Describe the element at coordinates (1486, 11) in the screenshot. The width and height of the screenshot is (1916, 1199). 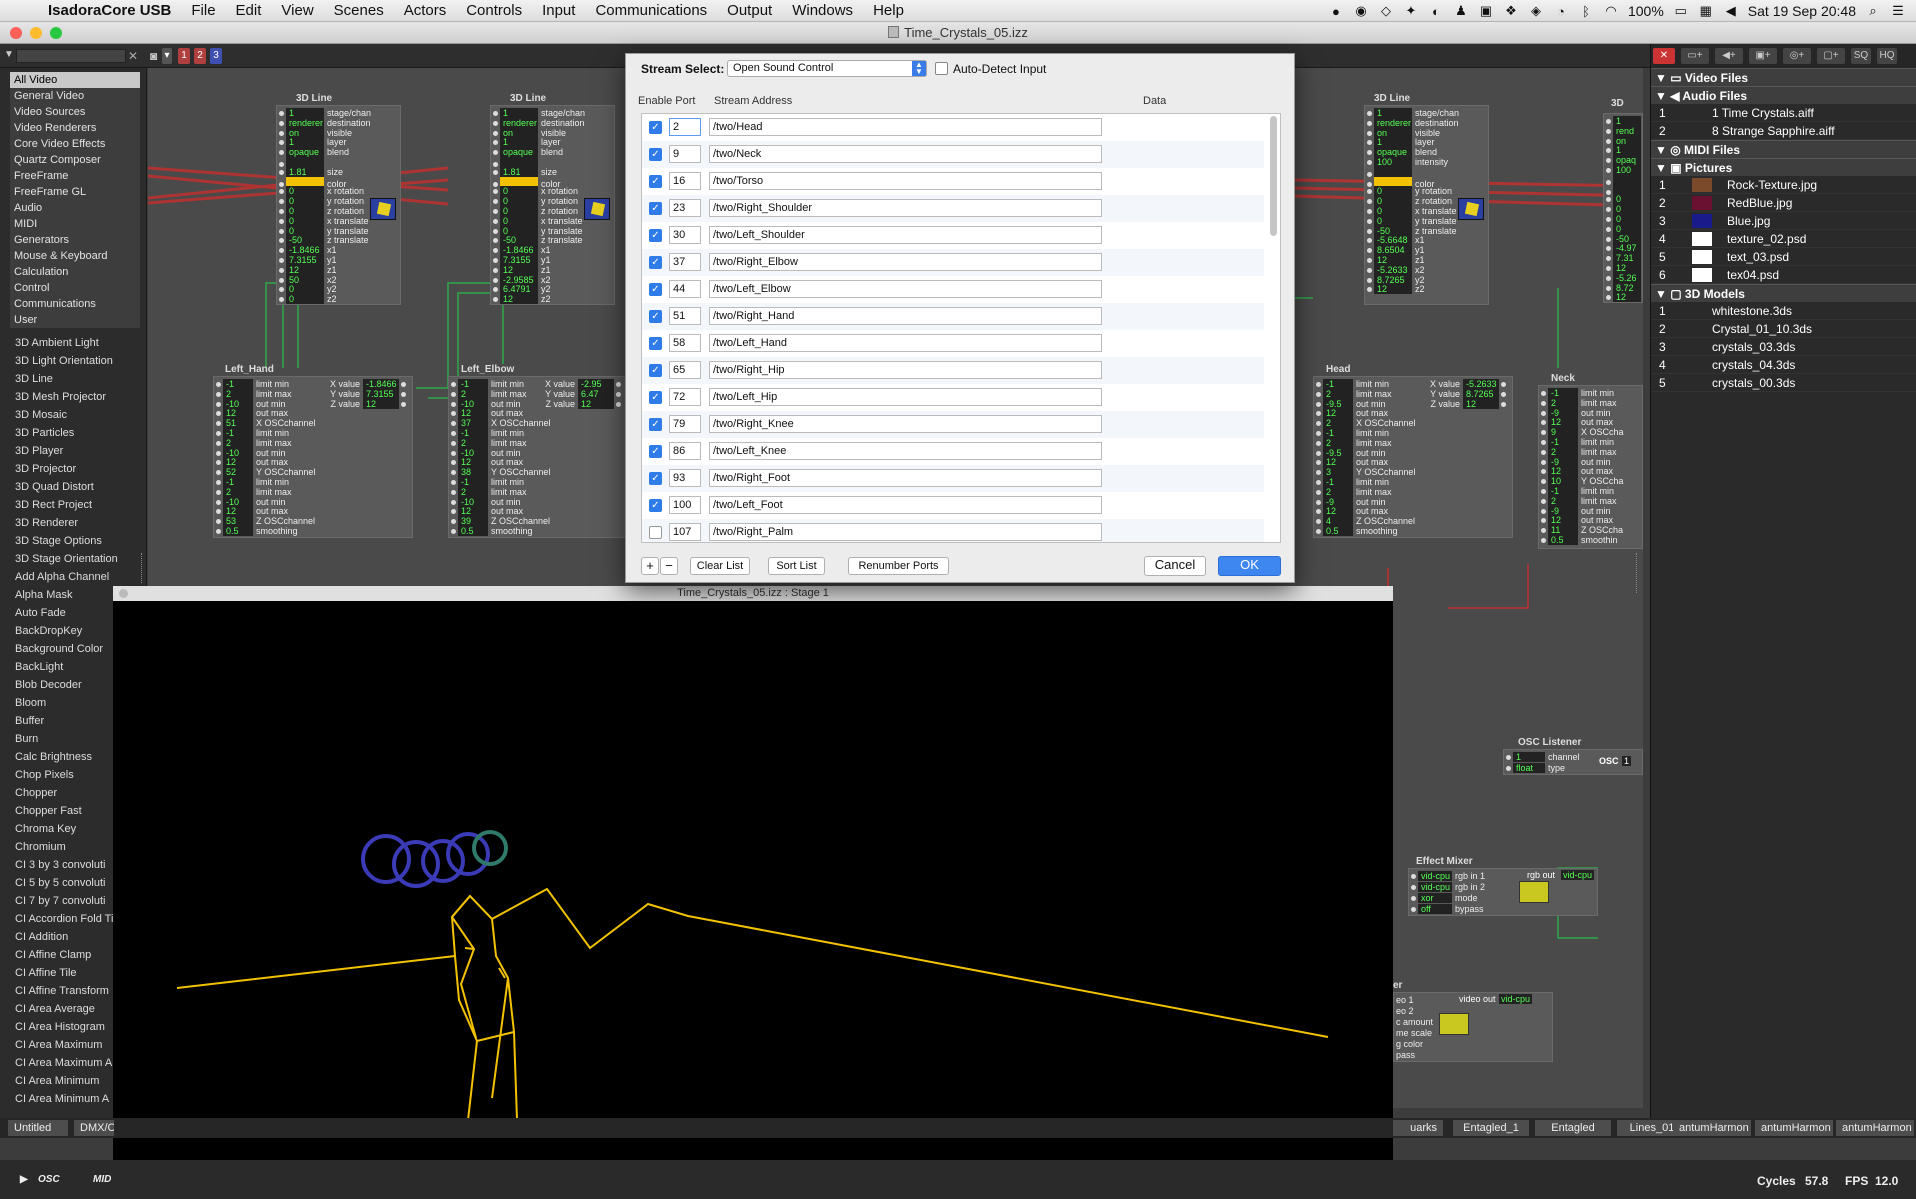
I see `tray-display-icon: ▣` at that location.